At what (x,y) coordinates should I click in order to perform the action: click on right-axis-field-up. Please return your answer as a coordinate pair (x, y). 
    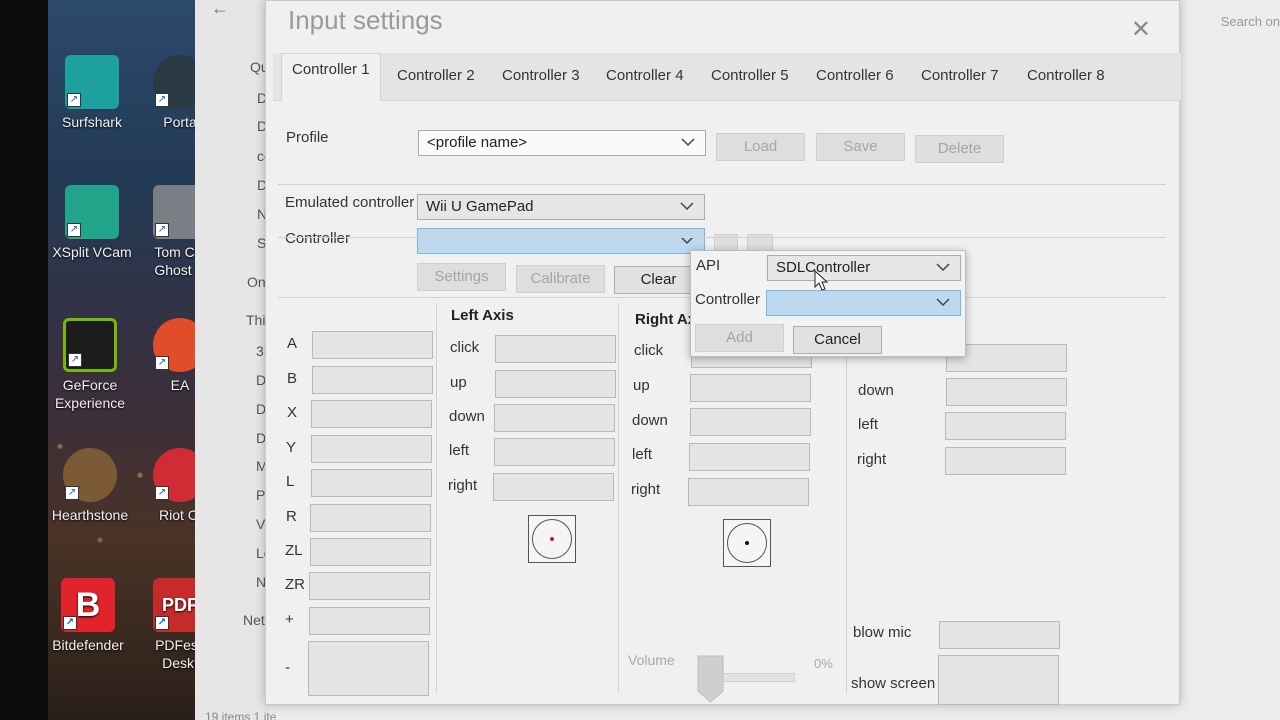
    Looking at the image, I should click on (750, 388).